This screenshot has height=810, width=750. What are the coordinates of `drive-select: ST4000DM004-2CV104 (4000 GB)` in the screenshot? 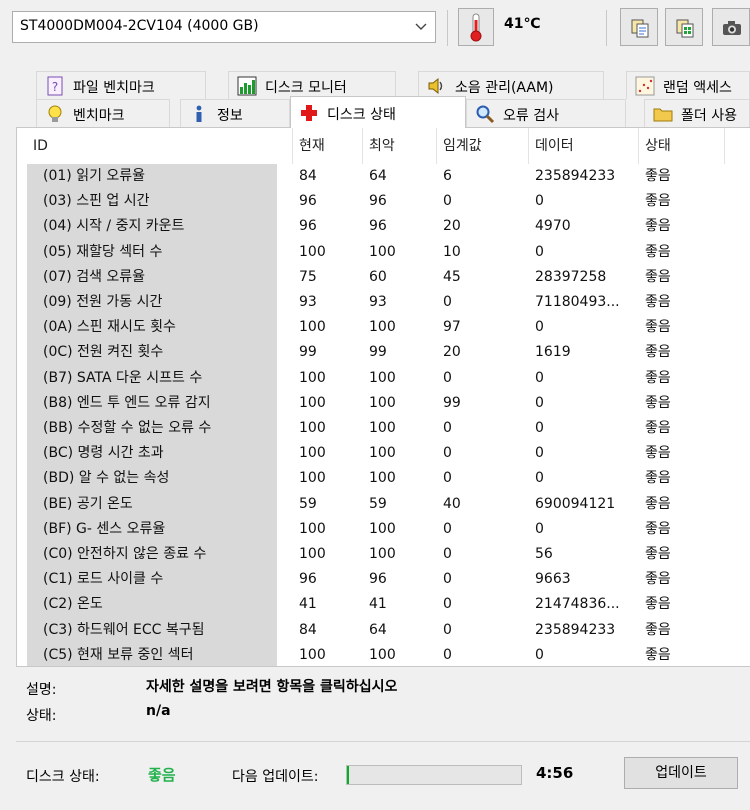 It's located at (224, 27).